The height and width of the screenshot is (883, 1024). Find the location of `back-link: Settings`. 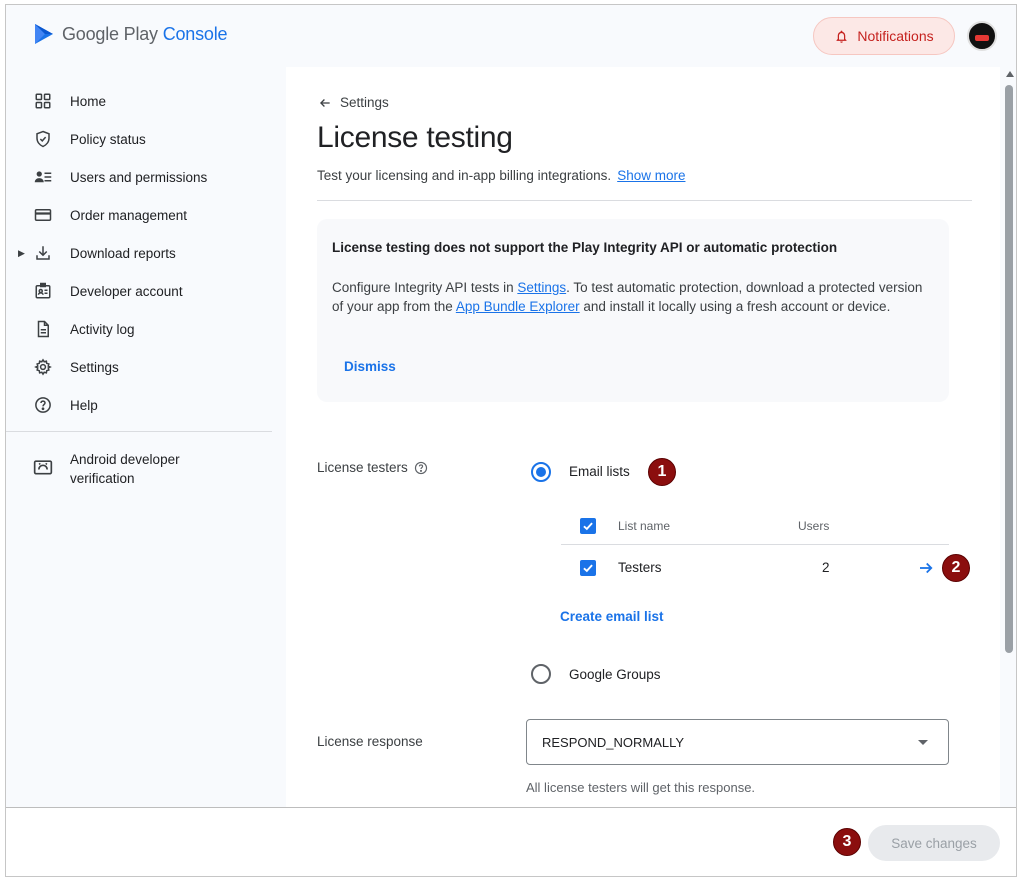

back-link: Settings is located at coordinates (353, 102).